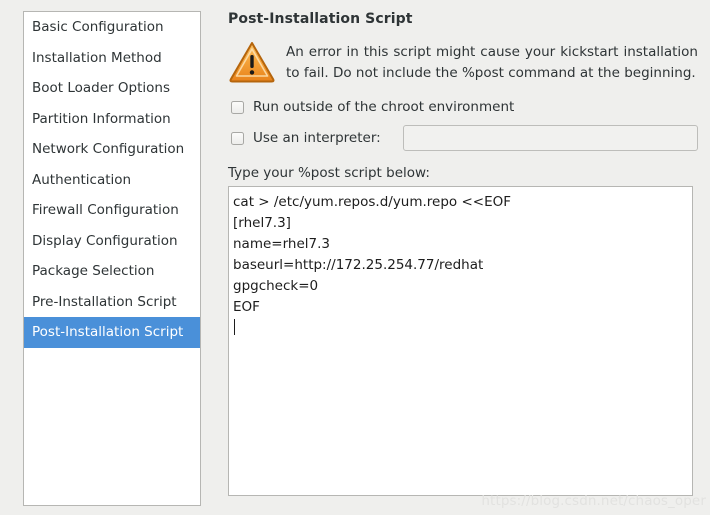 The image size is (710, 515). I want to click on script-area-label: Type your %post script below:, so click(329, 173).